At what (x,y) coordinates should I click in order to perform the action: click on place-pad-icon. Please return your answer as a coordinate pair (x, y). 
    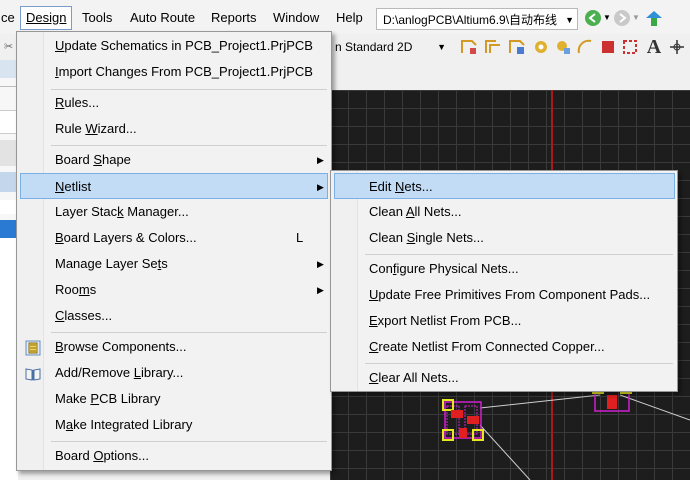
    Looking at the image, I should click on (541, 47).